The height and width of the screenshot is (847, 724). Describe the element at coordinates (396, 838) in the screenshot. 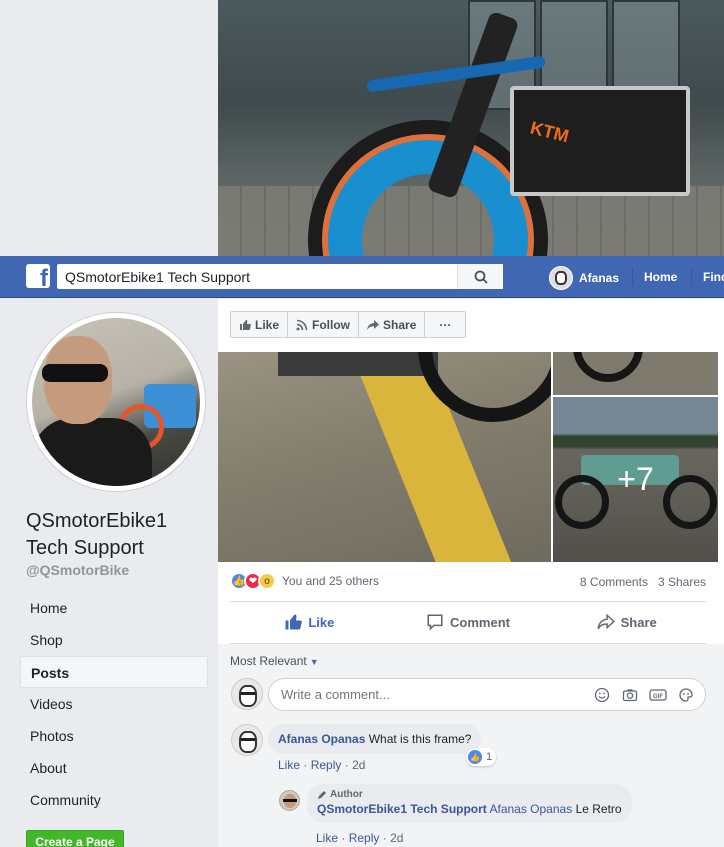

I see `reply-timestamp: 2d` at that location.